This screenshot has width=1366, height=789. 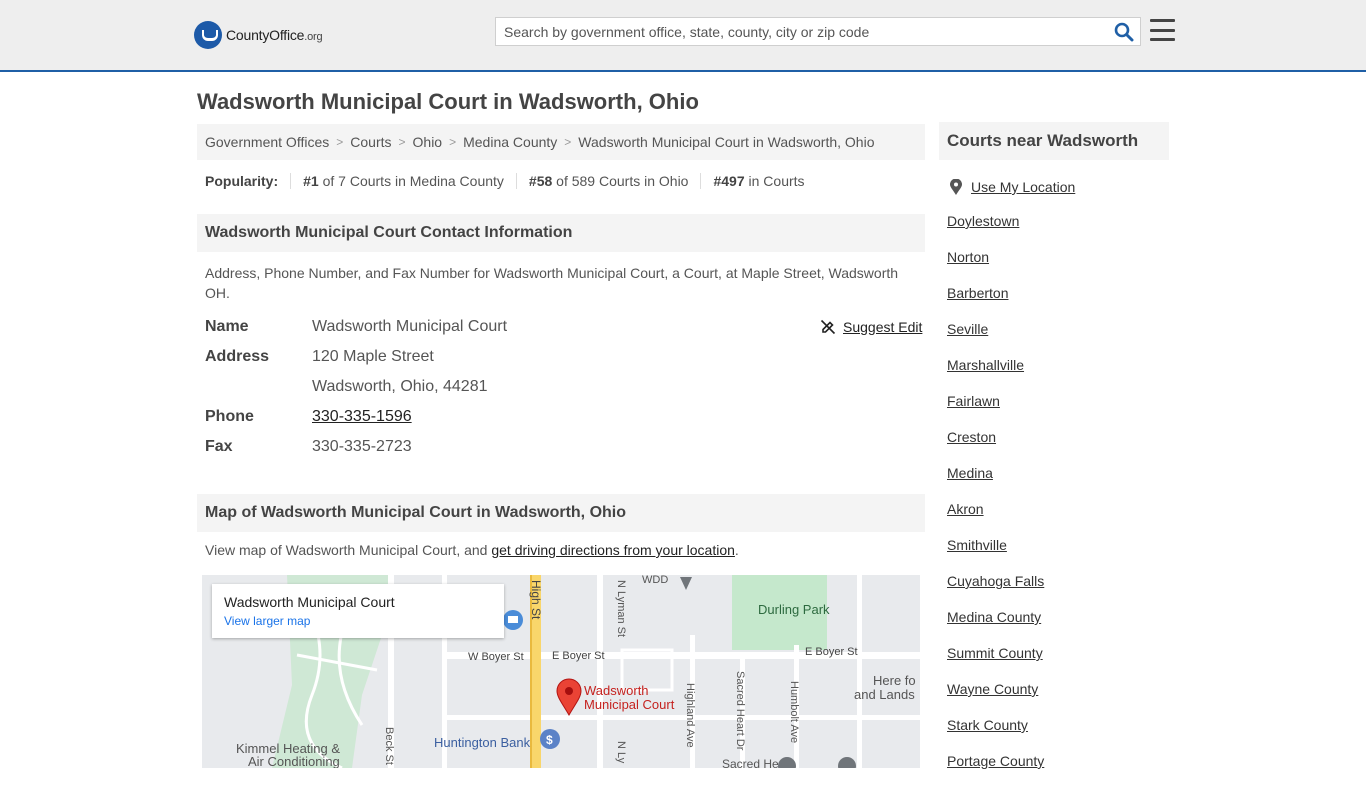 What do you see at coordinates (987, 725) in the screenshot?
I see `sidebar-link: Stark County` at bounding box center [987, 725].